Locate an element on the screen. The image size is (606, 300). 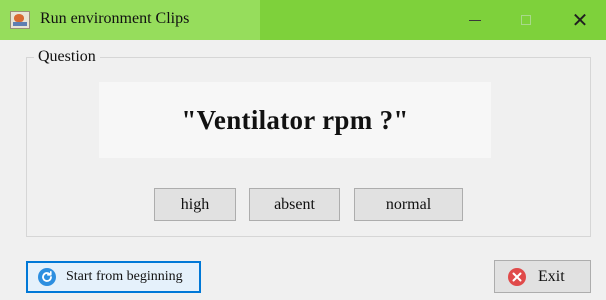
question-group-legend: Question is located at coordinates (67, 57).